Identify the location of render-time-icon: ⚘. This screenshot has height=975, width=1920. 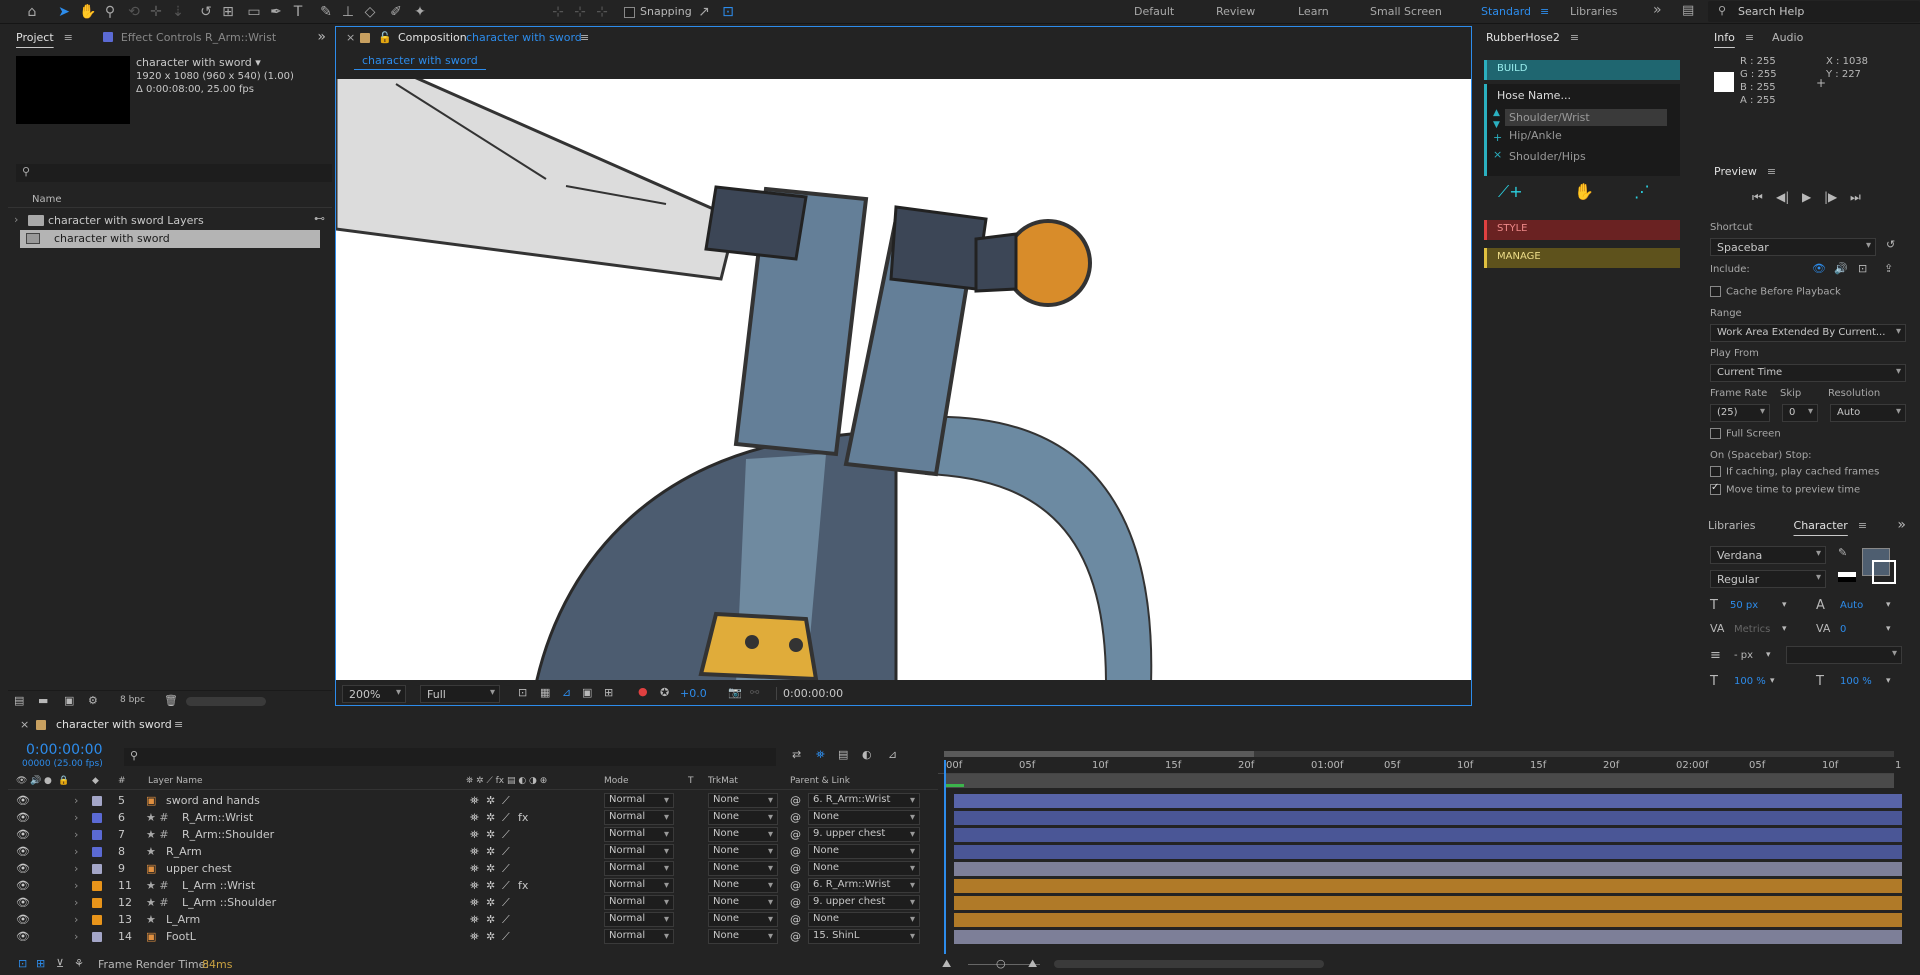
(79, 963).